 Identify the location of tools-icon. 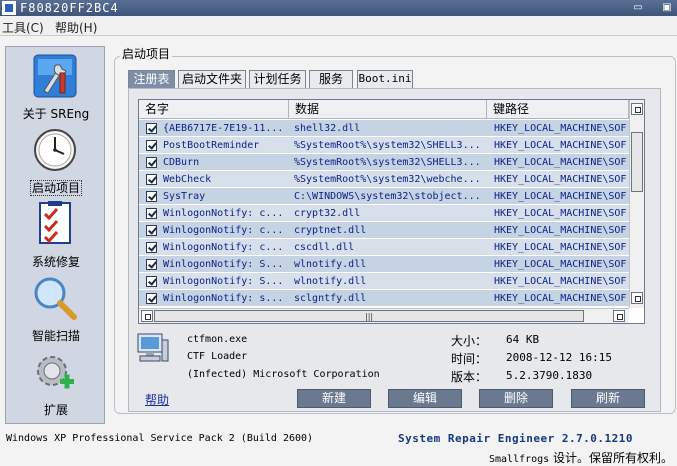
(55, 76).